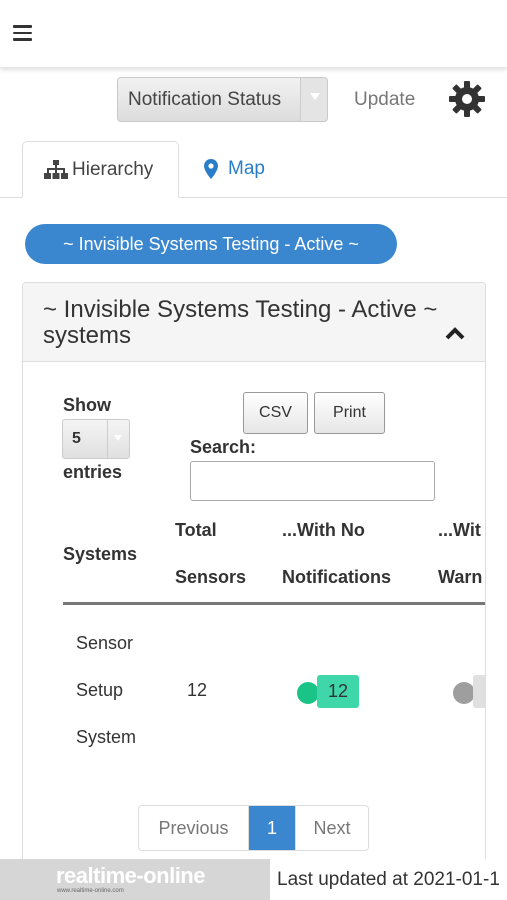 This screenshot has width=507, height=900. Describe the element at coordinates (113, 169) in the screenshot. I see `tab-hierarchy-label: Hierarchy` at that location.